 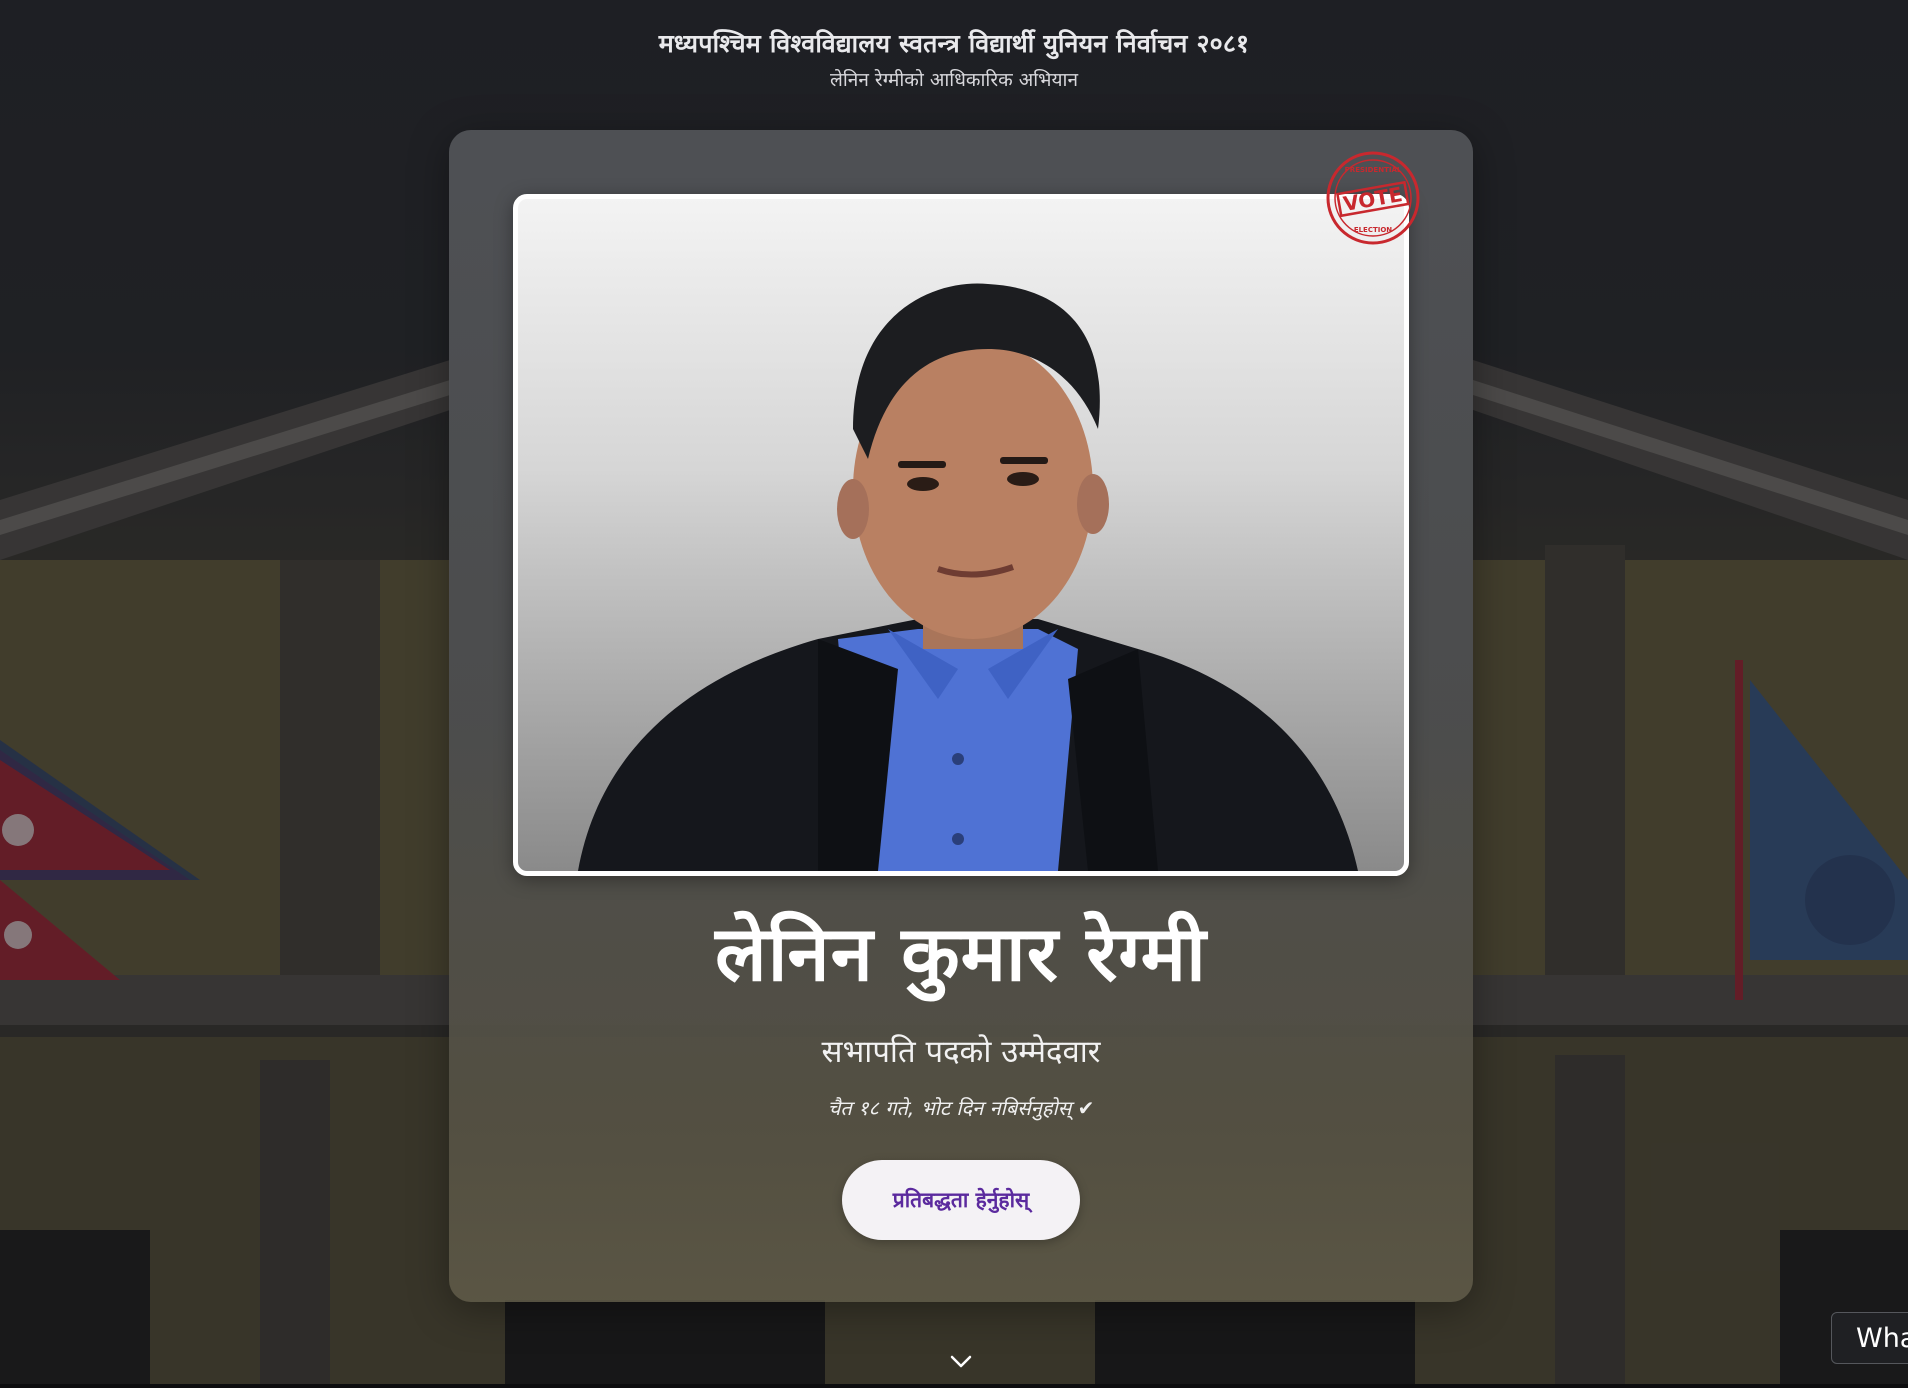 I want to click on whatsapp-label: Wha, so click(x=1882, y=1338).